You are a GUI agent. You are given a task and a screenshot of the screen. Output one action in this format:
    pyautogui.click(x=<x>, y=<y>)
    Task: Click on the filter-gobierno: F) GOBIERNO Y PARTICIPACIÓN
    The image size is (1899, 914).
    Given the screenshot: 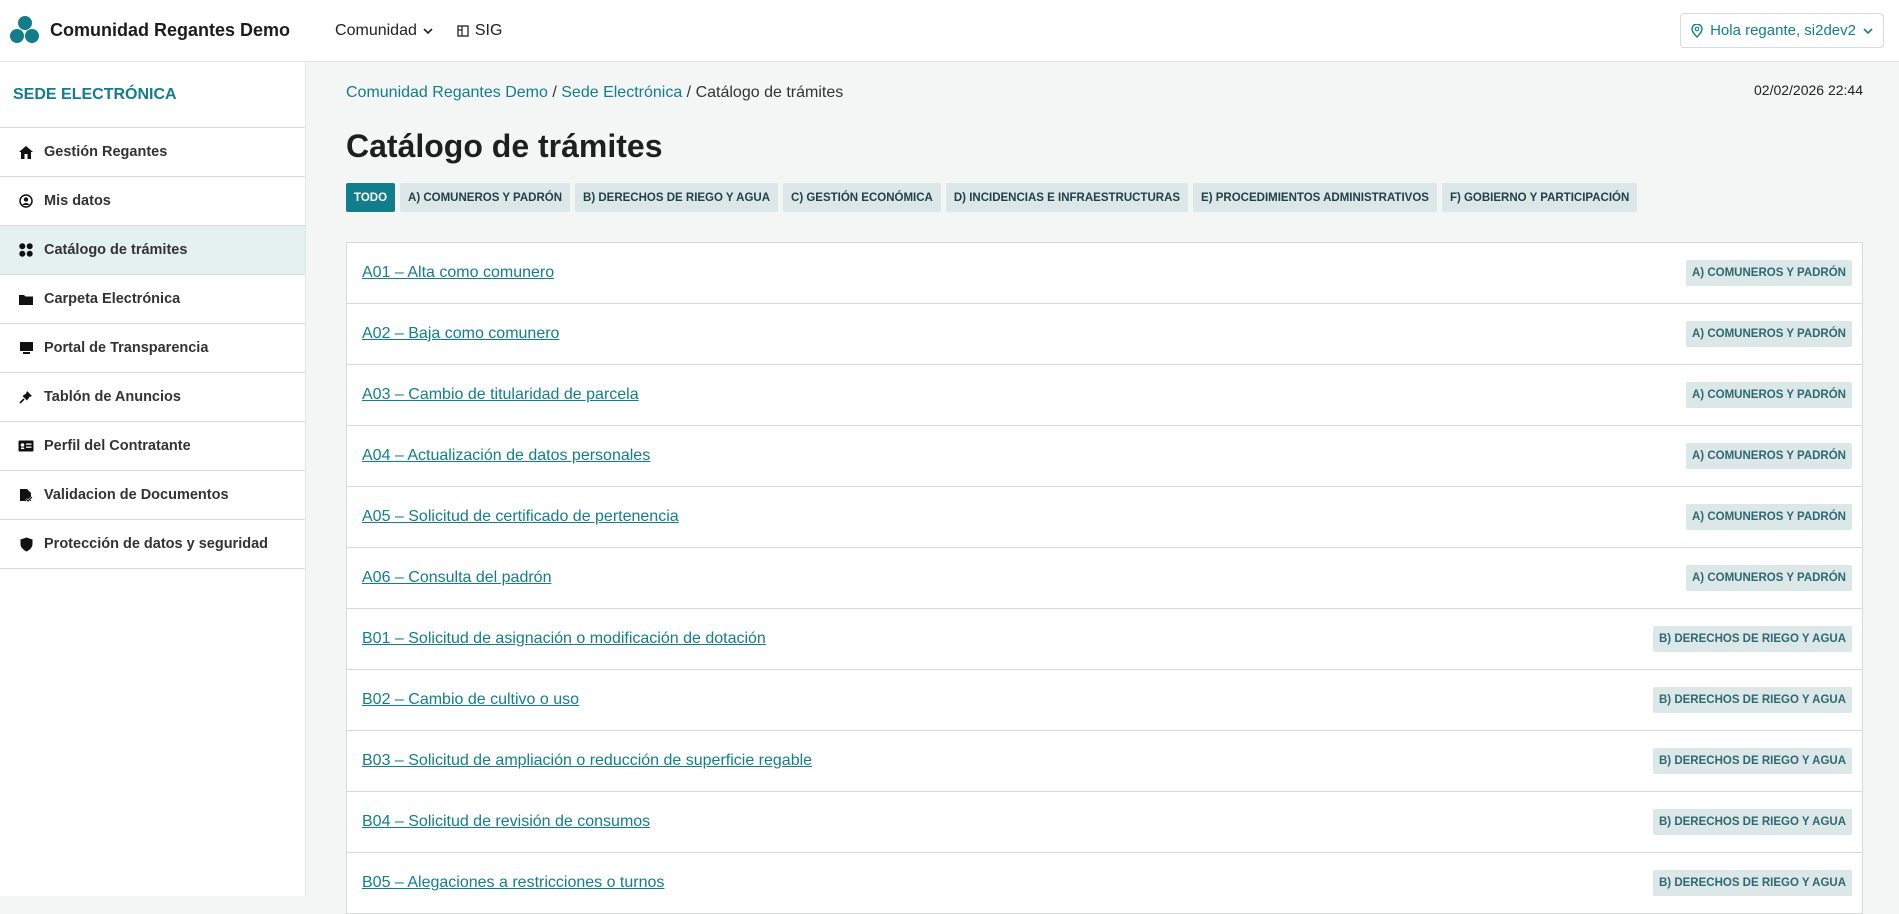 What is the action you would take?
    pyautogui.click(x=1539, y=197)
    